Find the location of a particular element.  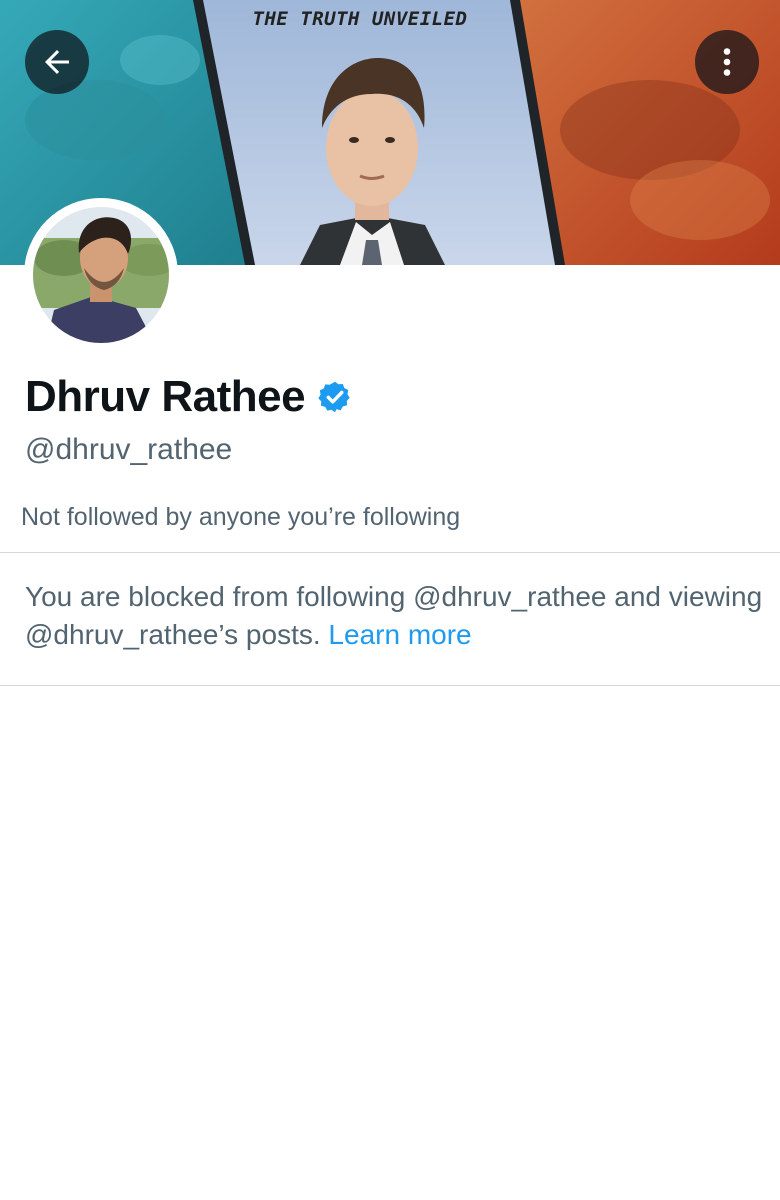

arrow-left-icon is located at coordinates (57, 62).